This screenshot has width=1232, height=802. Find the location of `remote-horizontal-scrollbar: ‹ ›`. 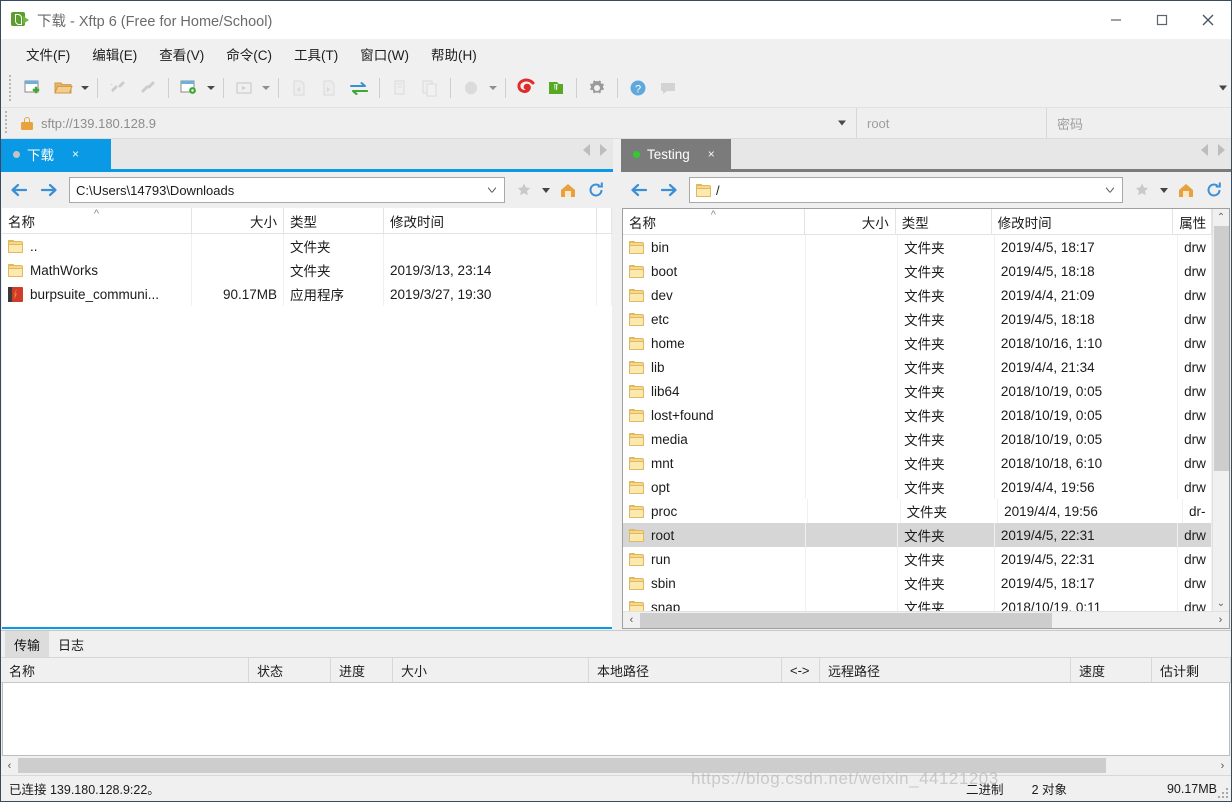

remote-horizontal-scrollbar: ‹ › is located at coordinates (926, 619).